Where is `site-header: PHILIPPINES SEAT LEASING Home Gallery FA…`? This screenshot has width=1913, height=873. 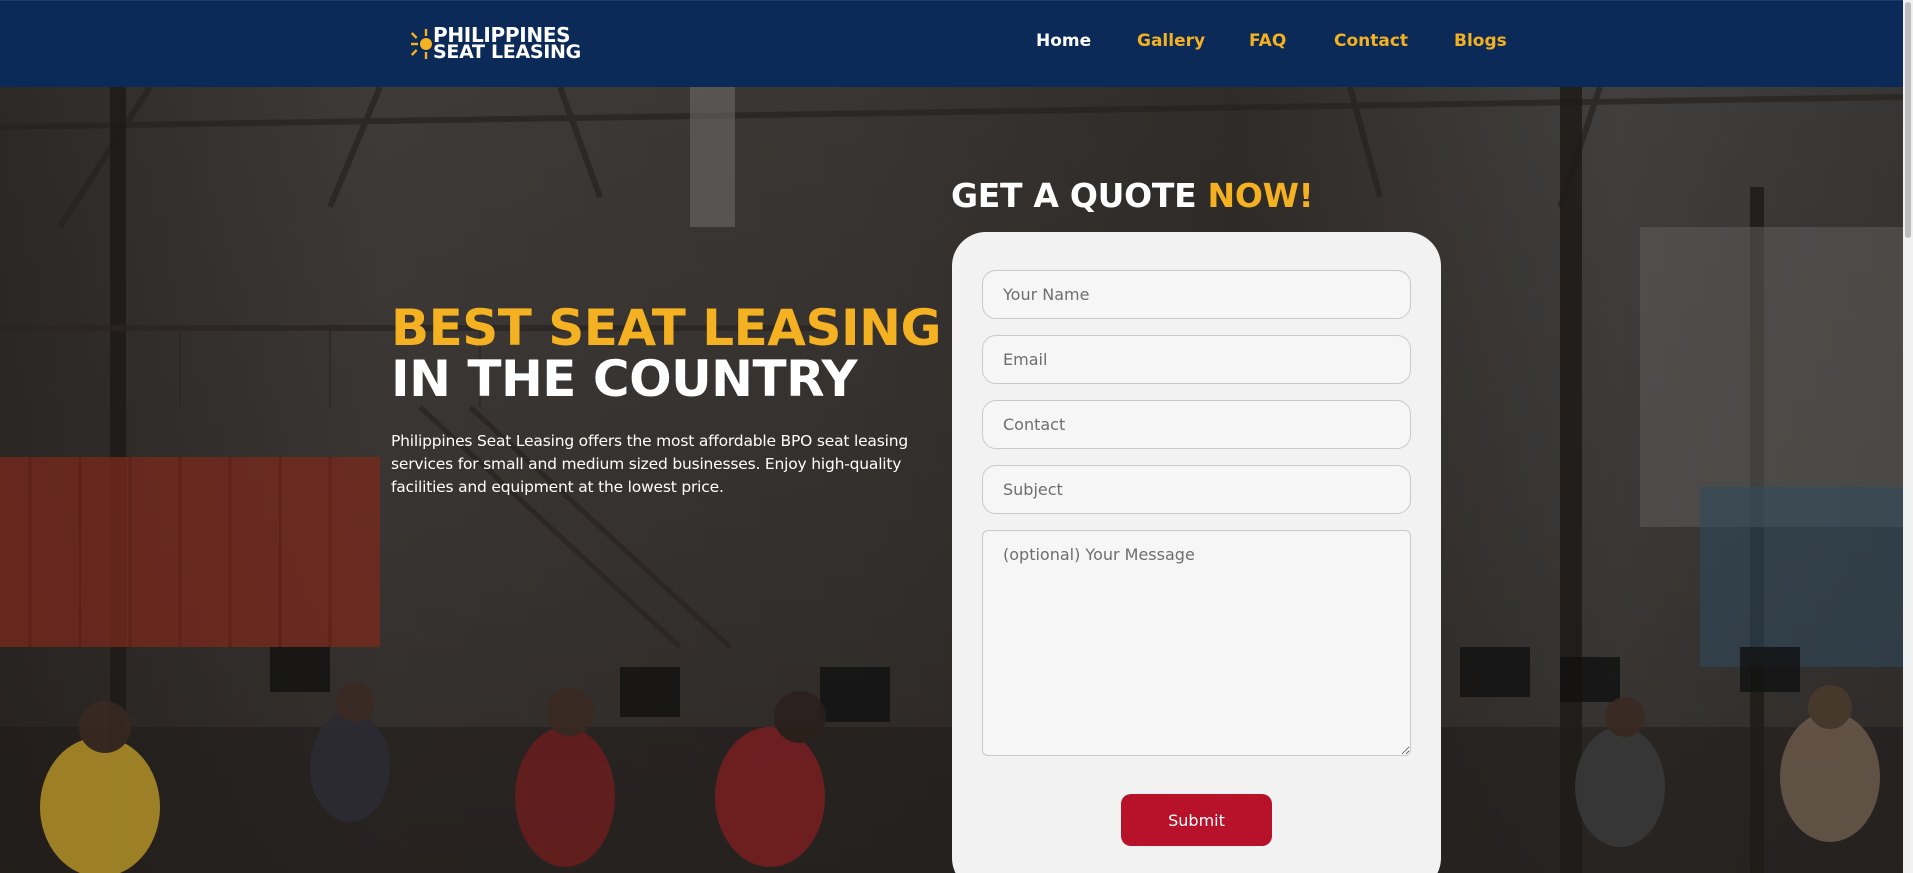 site-header: PHILIPPINES SEAT LEASING Home Gallery FA… is located at coordinates (951, 43).